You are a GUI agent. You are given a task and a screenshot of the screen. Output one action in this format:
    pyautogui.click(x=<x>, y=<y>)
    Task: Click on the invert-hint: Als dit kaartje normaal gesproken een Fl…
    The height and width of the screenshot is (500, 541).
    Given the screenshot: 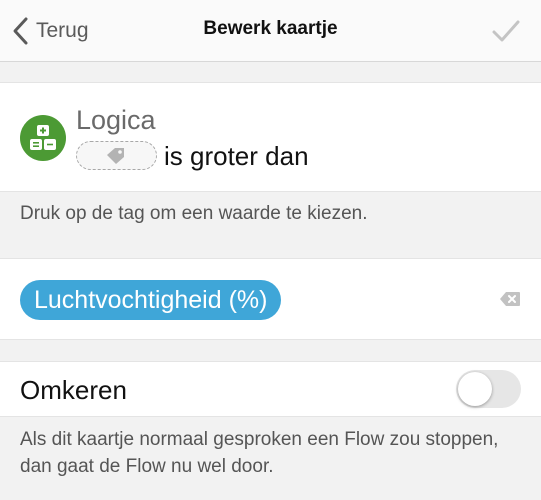 What is the action you would take?
    pyautogui.click(x=259, y=453)
    